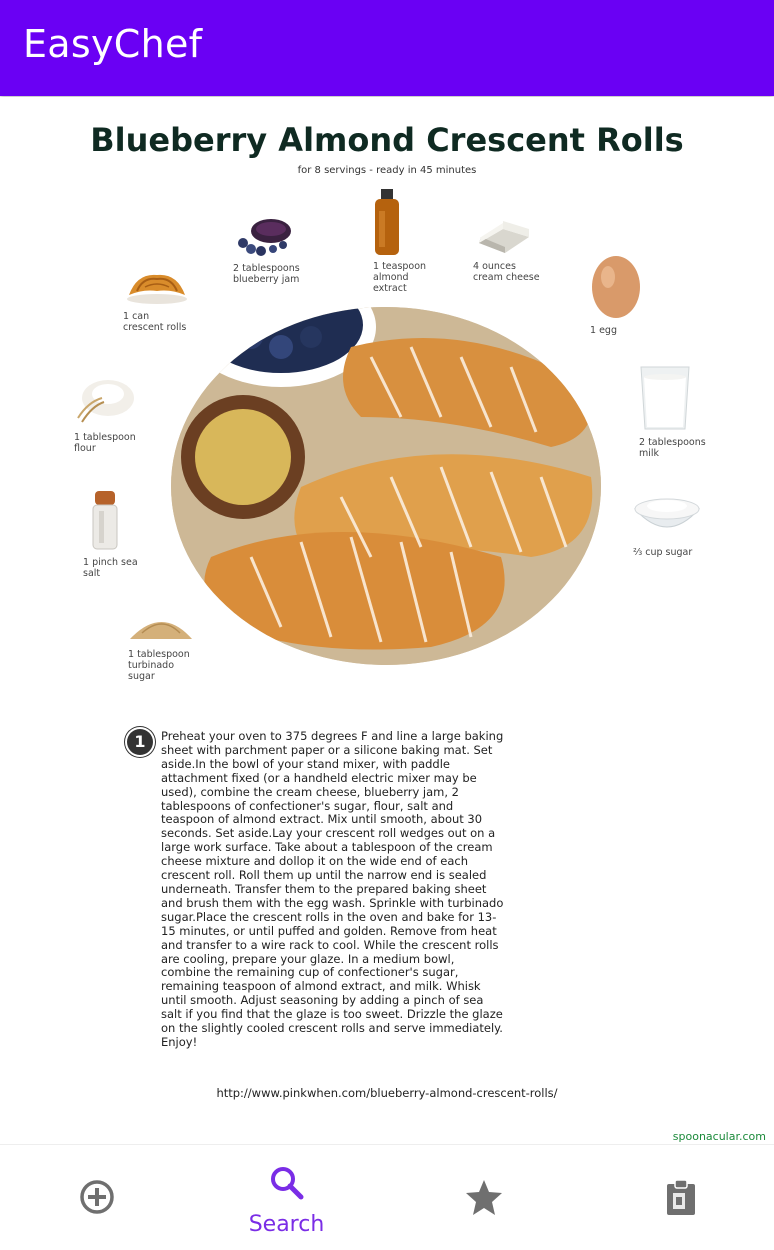 The height and width of the screenshot is (1250, 774). I want to click on nav-item-add, so click(96, 1197).